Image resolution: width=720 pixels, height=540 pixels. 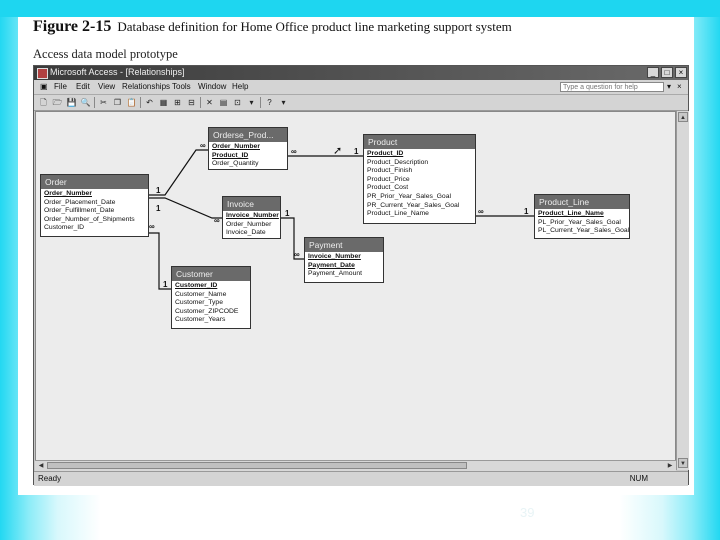 I want to click on doc-close-icon: ×, so click(x=679, y=86).